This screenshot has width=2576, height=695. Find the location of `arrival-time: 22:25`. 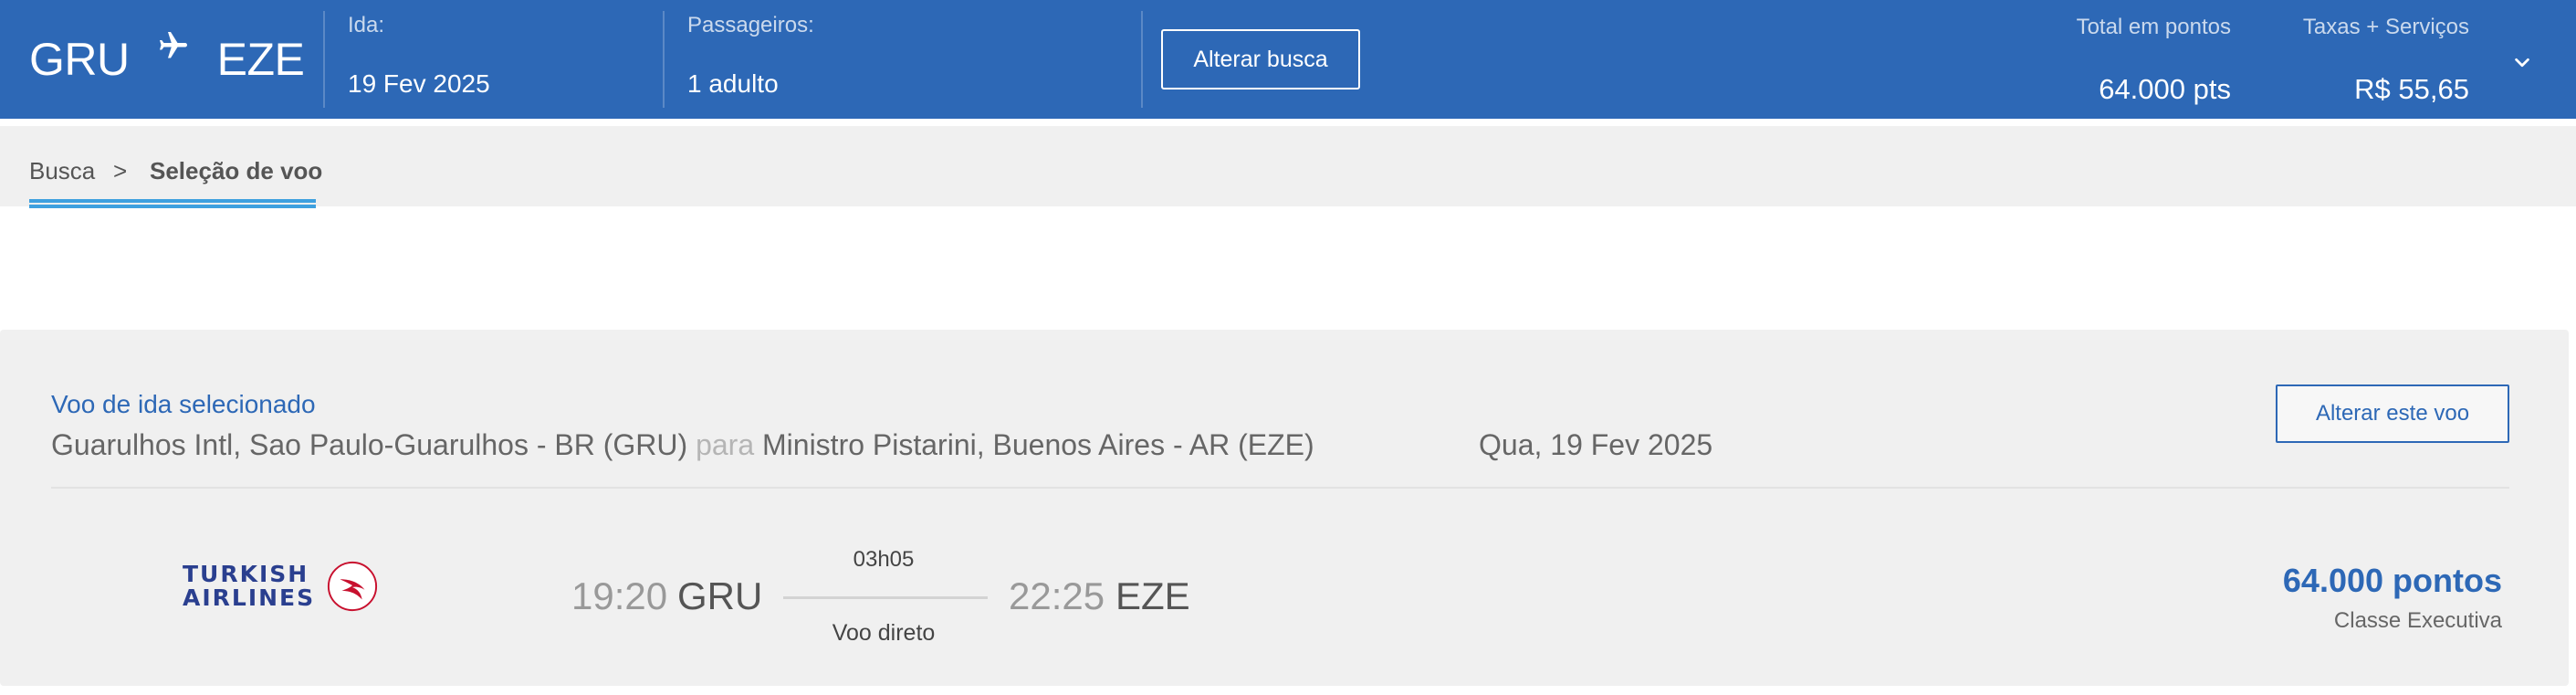

arrival-time: 22:25 is located at coordinates (1057, 595).